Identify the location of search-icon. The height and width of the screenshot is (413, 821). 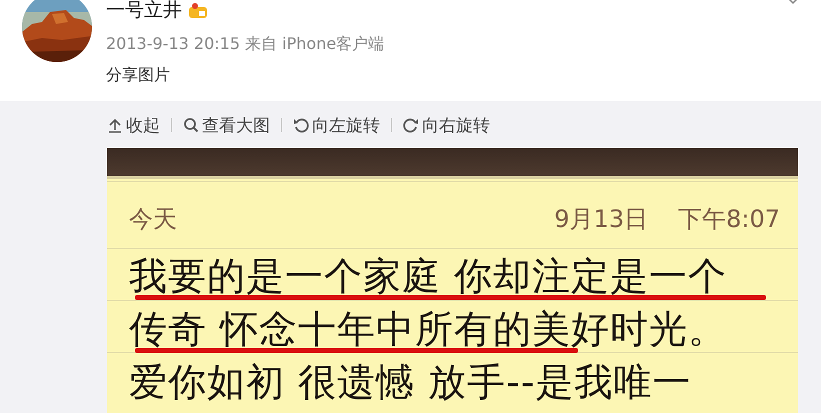
(191, 125).